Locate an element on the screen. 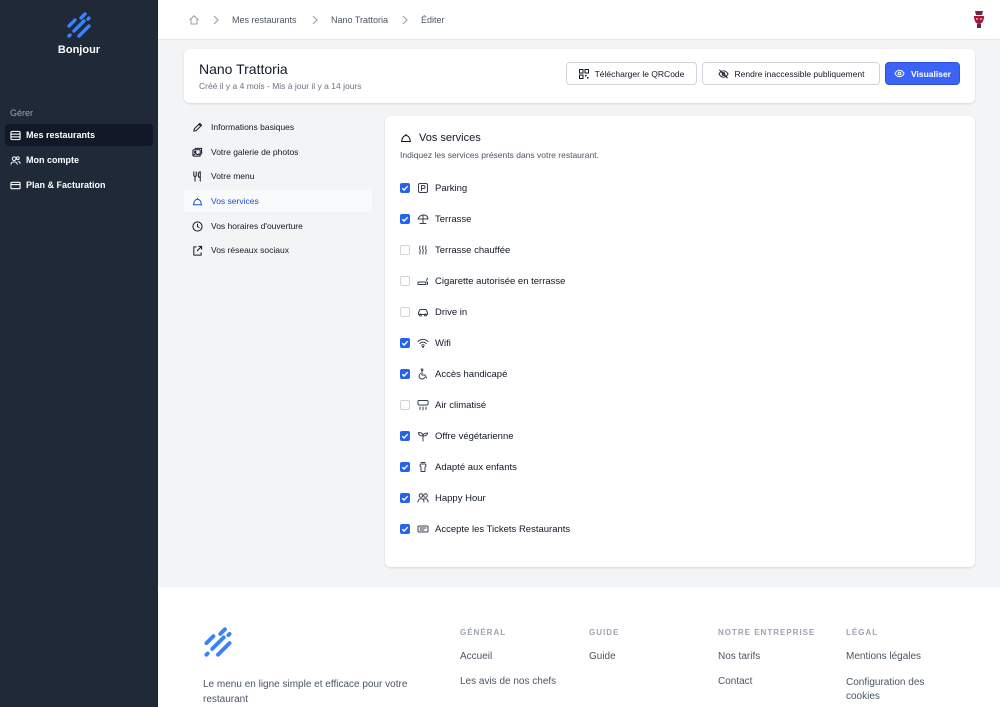 This screenshot has width=1000, height=707. service-label: Adapté aux enfants is located at coordinates (476, 467).